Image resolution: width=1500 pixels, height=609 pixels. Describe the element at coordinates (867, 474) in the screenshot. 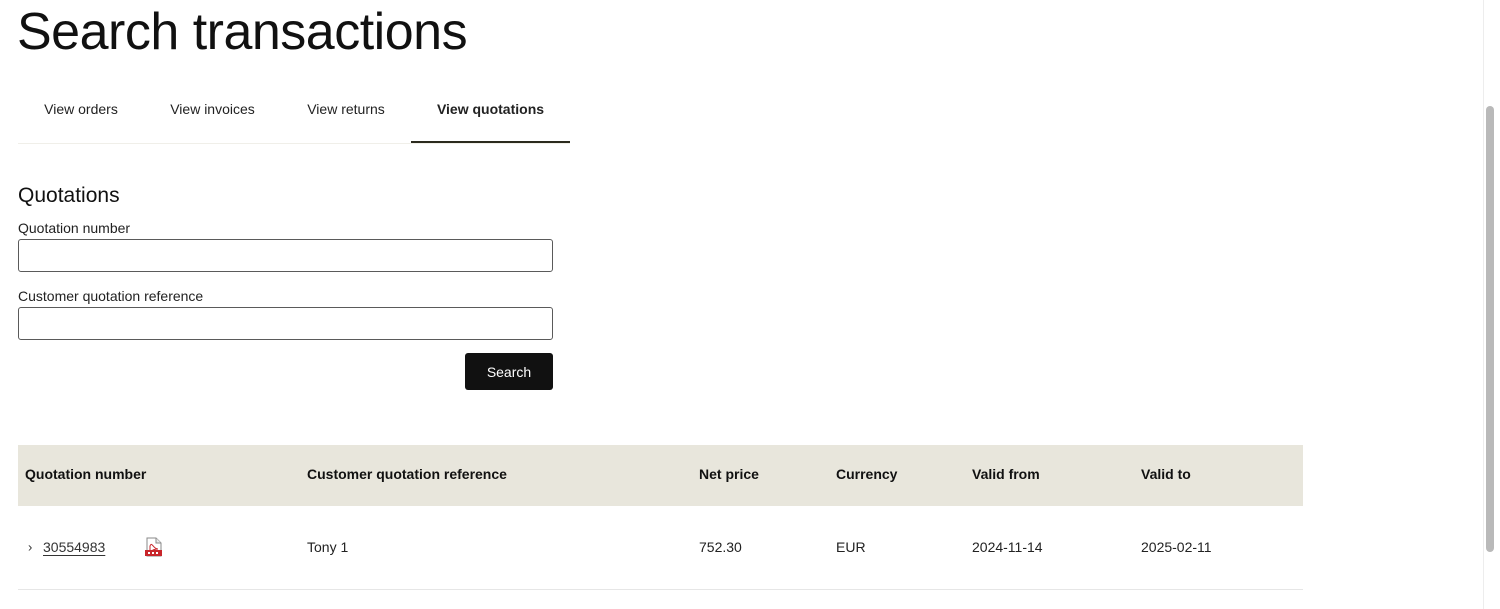

I see `header-currency: Currency` at that location.